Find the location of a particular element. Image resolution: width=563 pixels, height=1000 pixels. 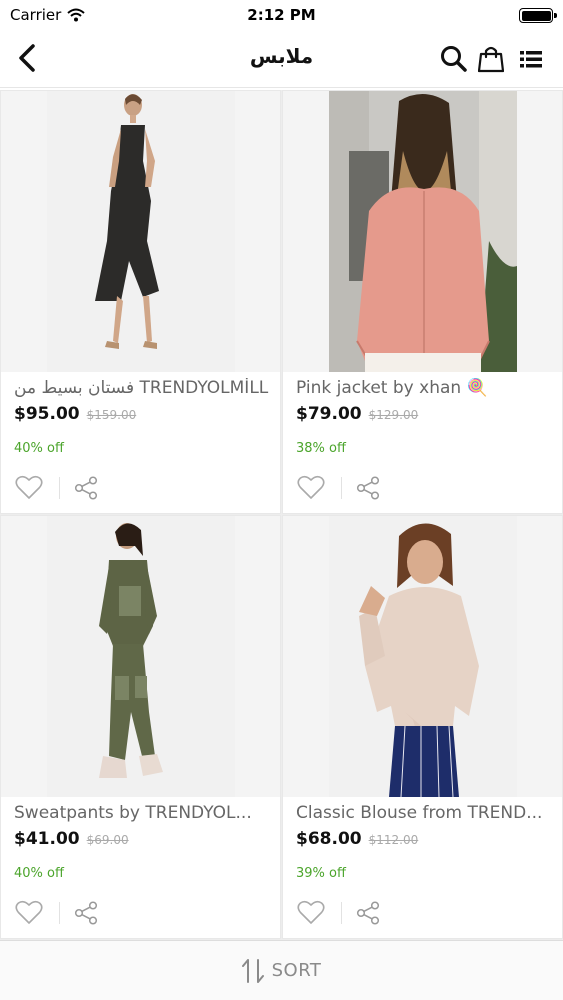

price-row: $95.00 $159.00 is located at coordinates (75, 414).